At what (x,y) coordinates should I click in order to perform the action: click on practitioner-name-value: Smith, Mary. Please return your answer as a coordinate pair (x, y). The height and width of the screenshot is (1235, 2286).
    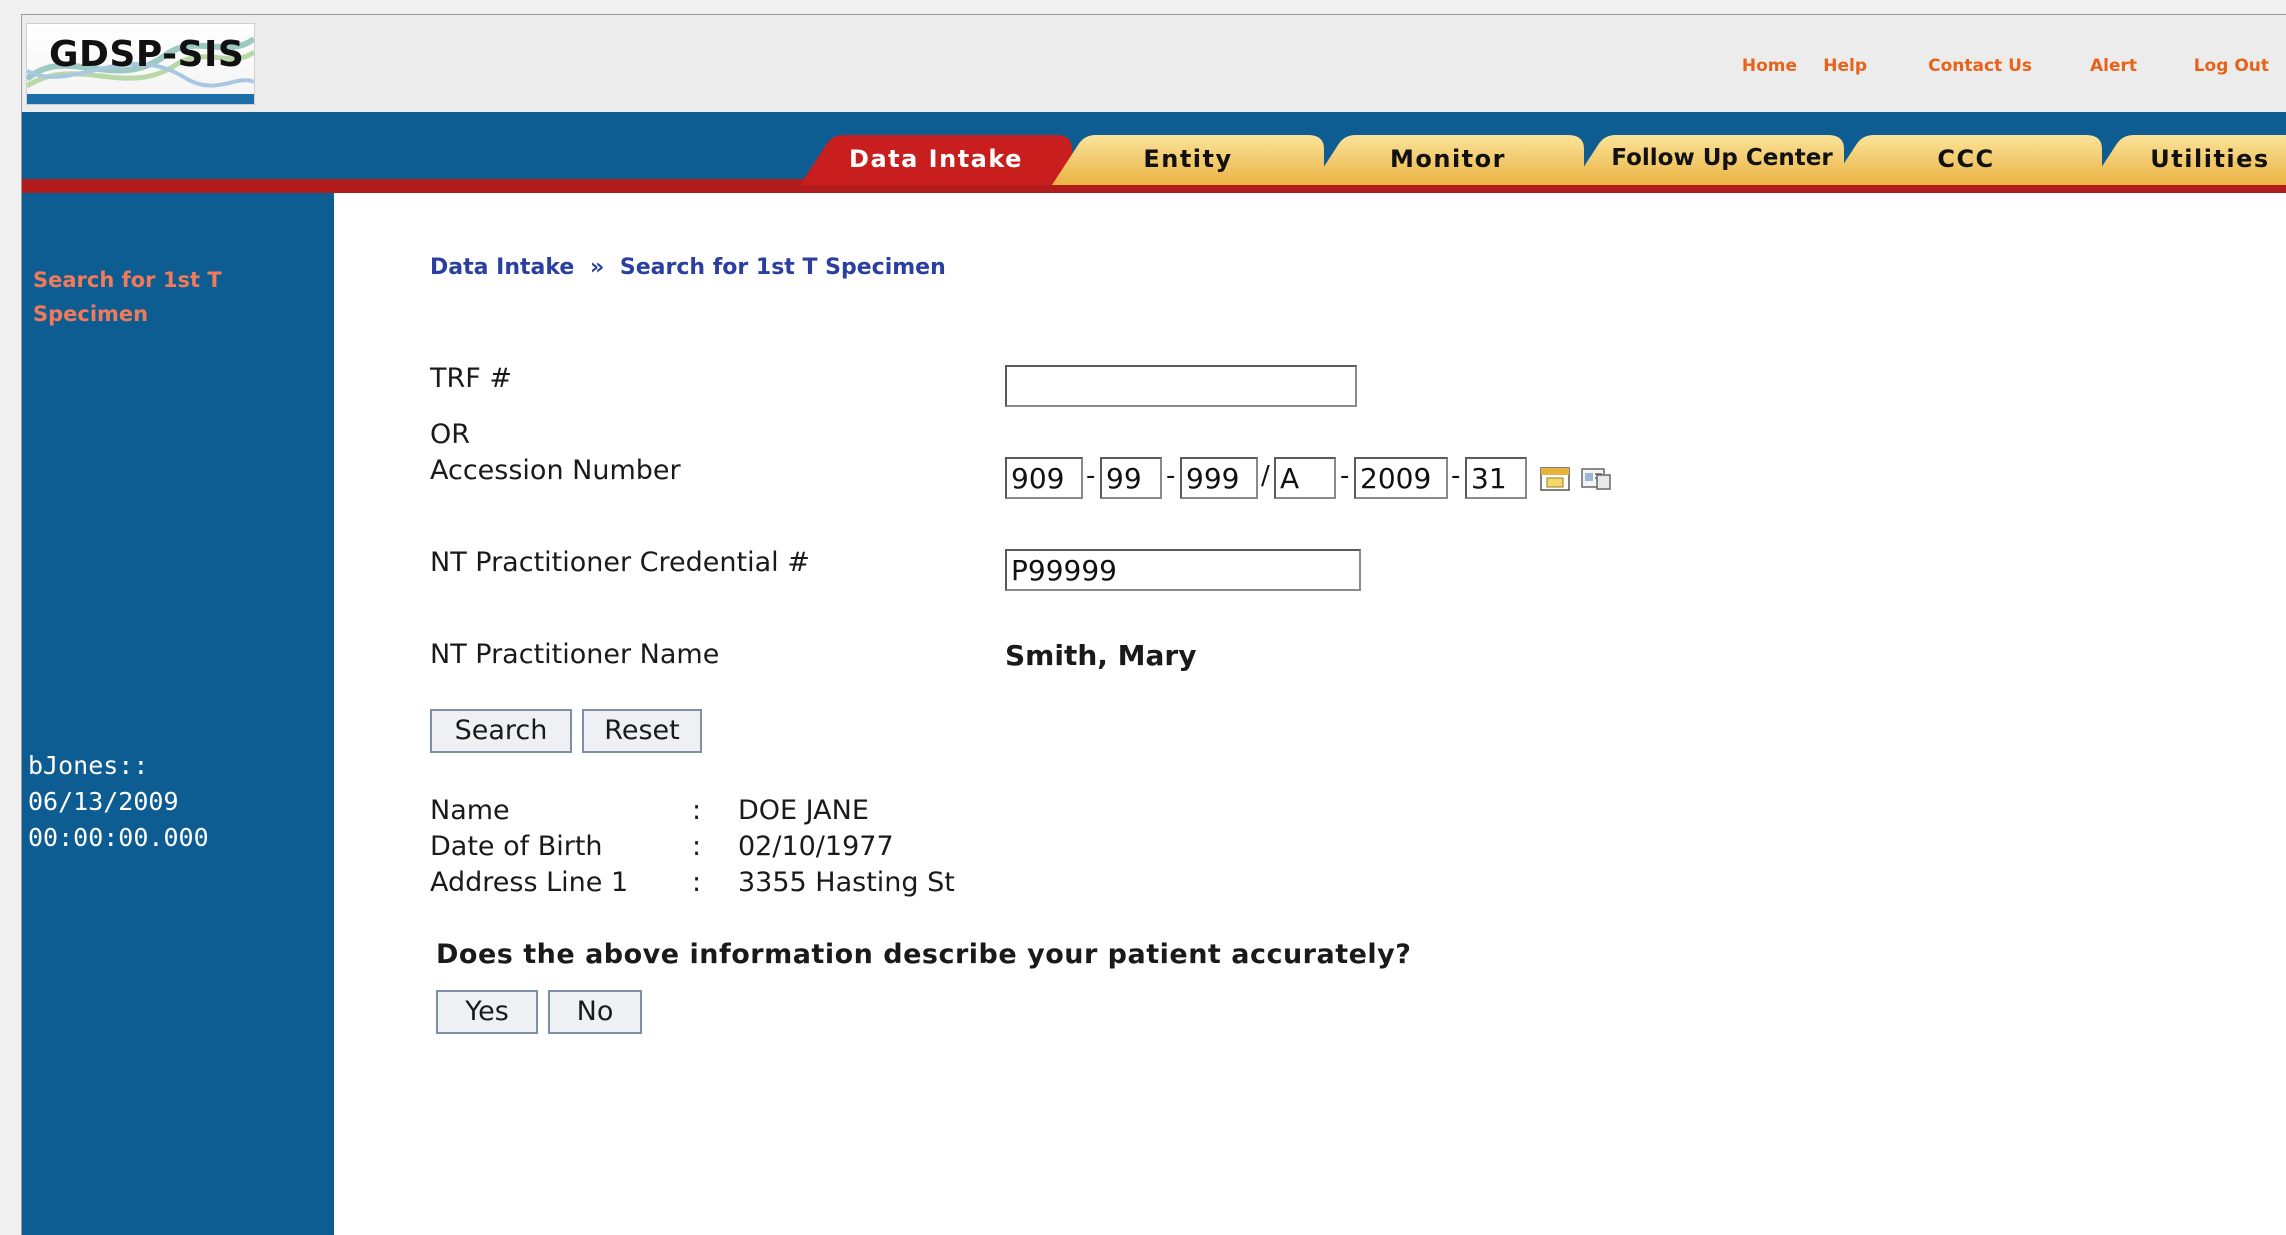
    Looking at the image, I should click on (1101, 655).